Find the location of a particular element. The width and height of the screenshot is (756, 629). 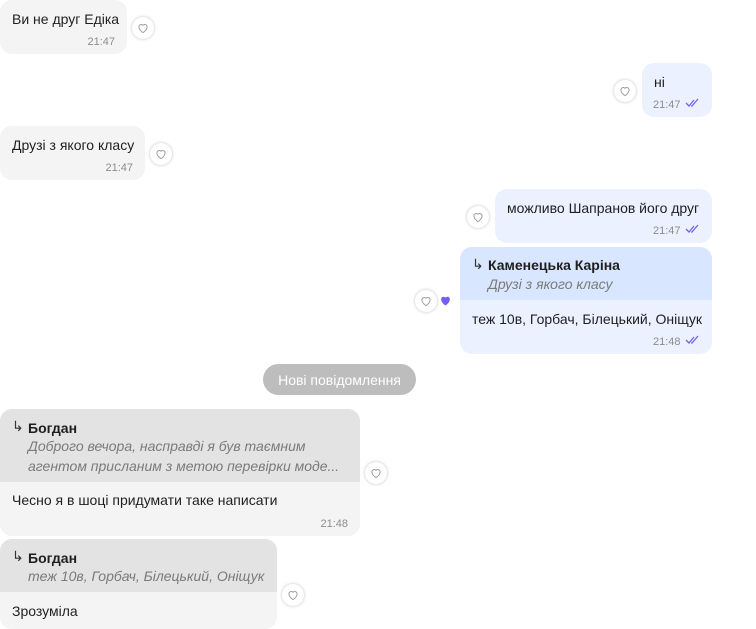

message-bubble-outgoing: можливо Шапранов його друг 21:47 is located at coordinates (603, 216).